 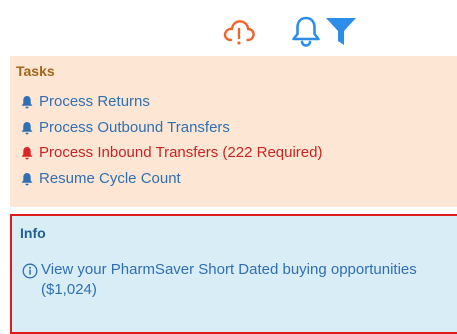 I want to click on task-label: Resume Cycle Count, so click(x=110, y=178).